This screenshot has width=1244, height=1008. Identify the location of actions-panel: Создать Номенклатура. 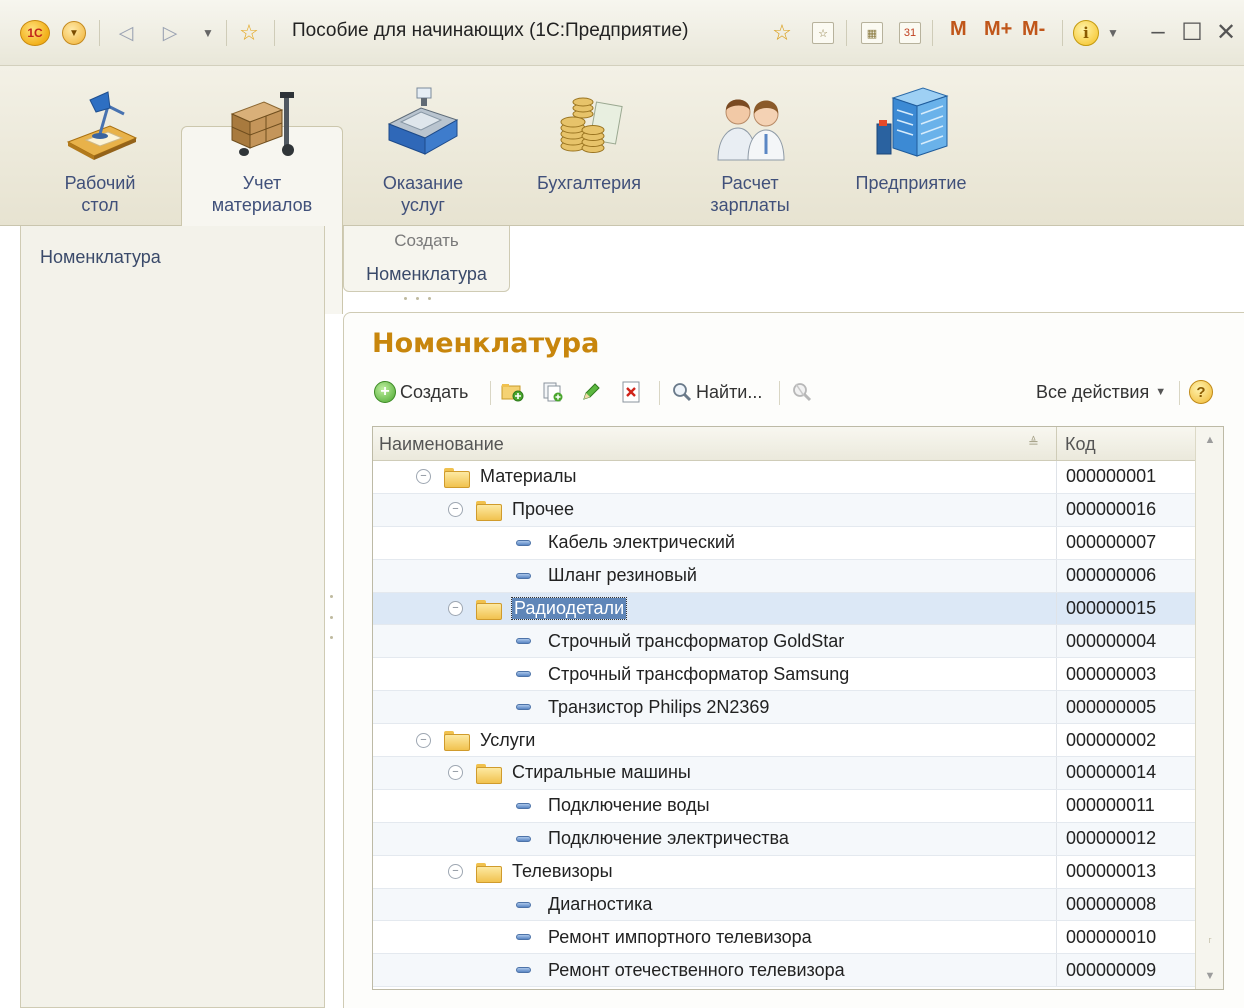
(426, 259).